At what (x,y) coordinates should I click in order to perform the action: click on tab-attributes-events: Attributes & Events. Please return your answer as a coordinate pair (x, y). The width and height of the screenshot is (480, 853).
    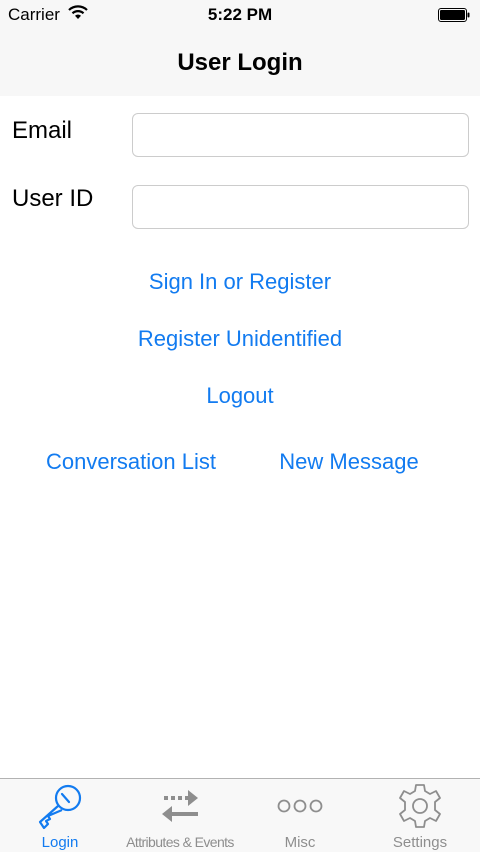
    Looking at the image, I should click on (180, 816).